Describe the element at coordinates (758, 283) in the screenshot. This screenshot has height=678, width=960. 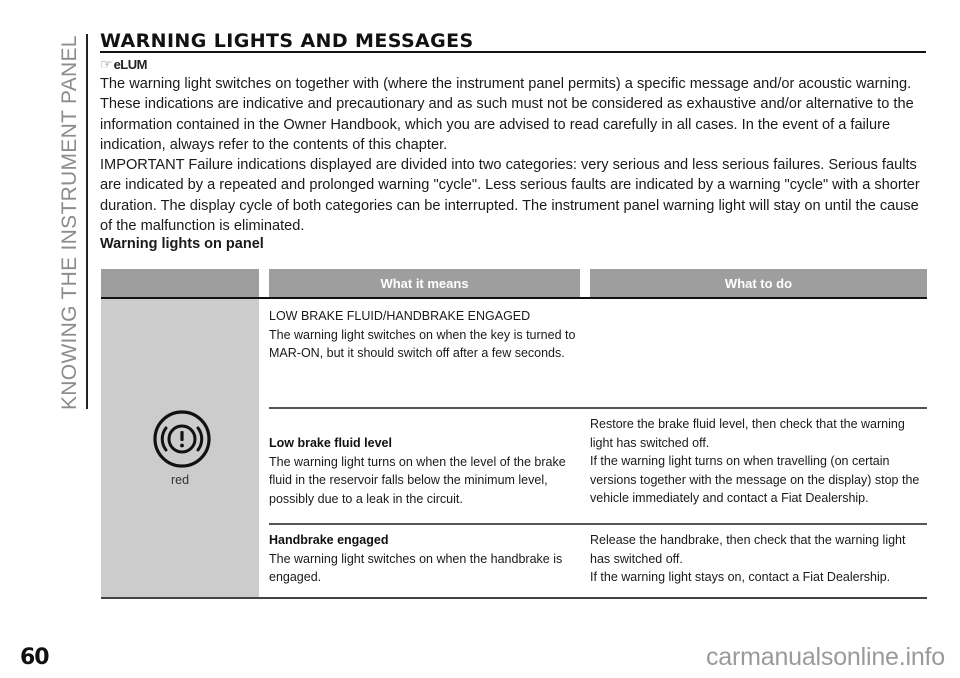
I see `column-header-what-to-do: What to do` at that location.